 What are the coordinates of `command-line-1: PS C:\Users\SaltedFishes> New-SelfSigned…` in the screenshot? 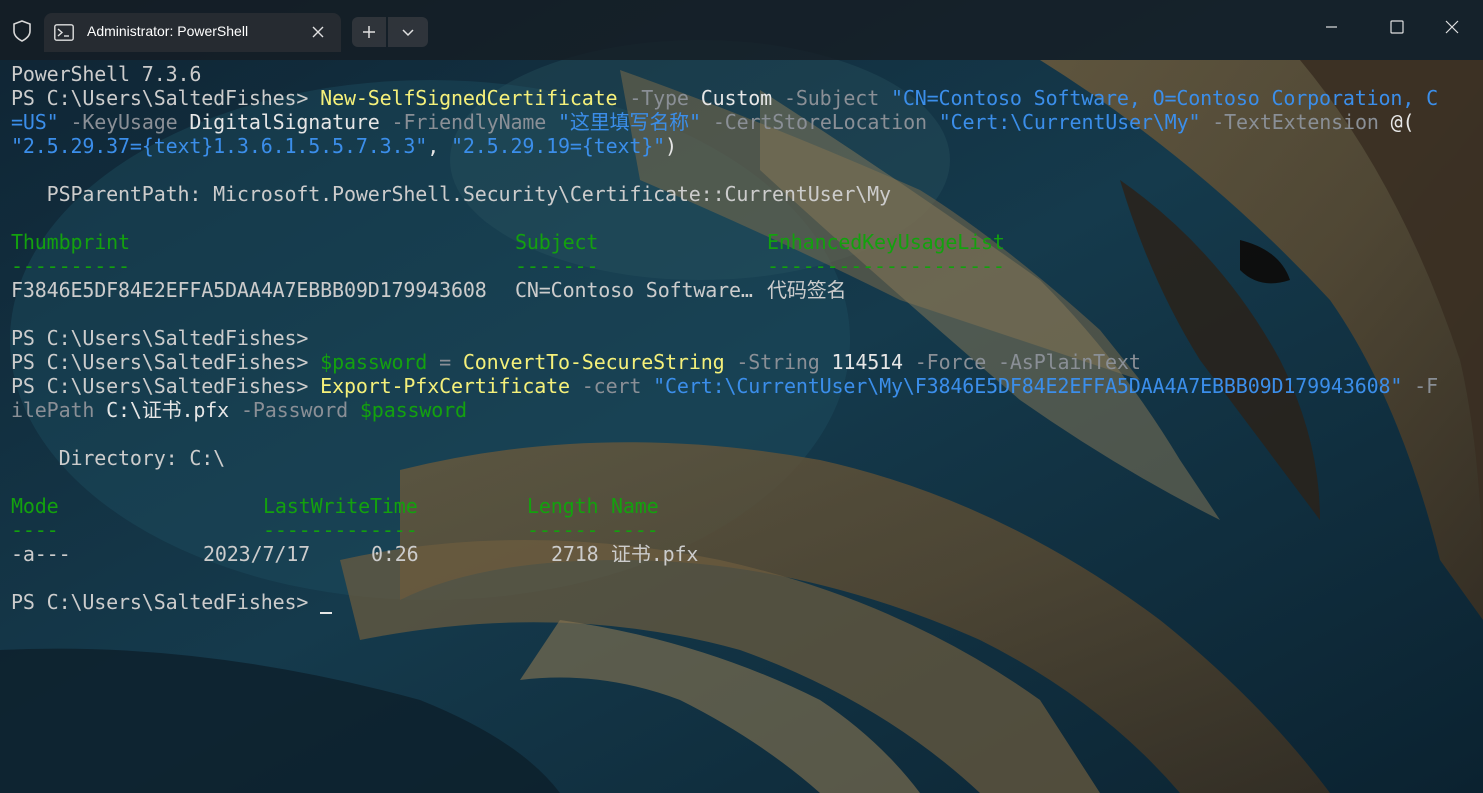 It's located at (724, 98).